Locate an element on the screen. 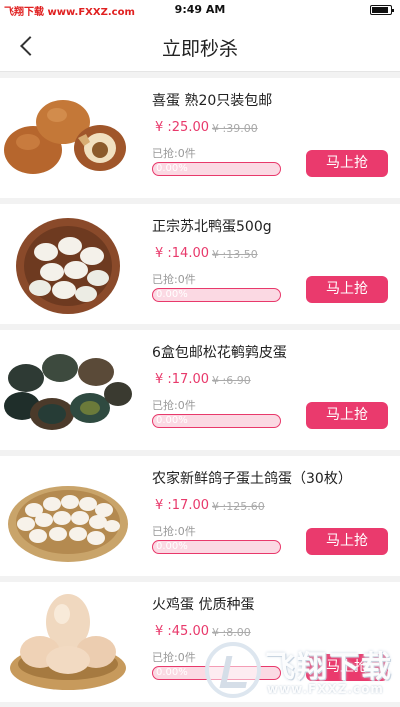  watermark: 飞翔下载 www.FXXZ.com is located at coordinates (302, 671).